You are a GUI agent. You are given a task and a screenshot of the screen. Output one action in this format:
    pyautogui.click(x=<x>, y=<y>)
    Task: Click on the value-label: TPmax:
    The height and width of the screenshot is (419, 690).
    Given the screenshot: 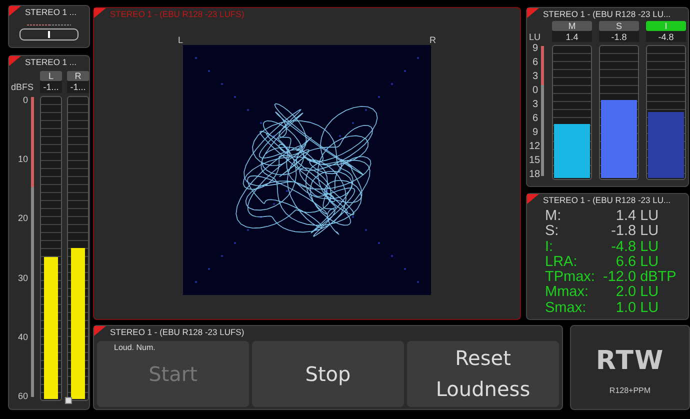 What is the action you would take?
    pyautogui.click(x=570, y=278)
    